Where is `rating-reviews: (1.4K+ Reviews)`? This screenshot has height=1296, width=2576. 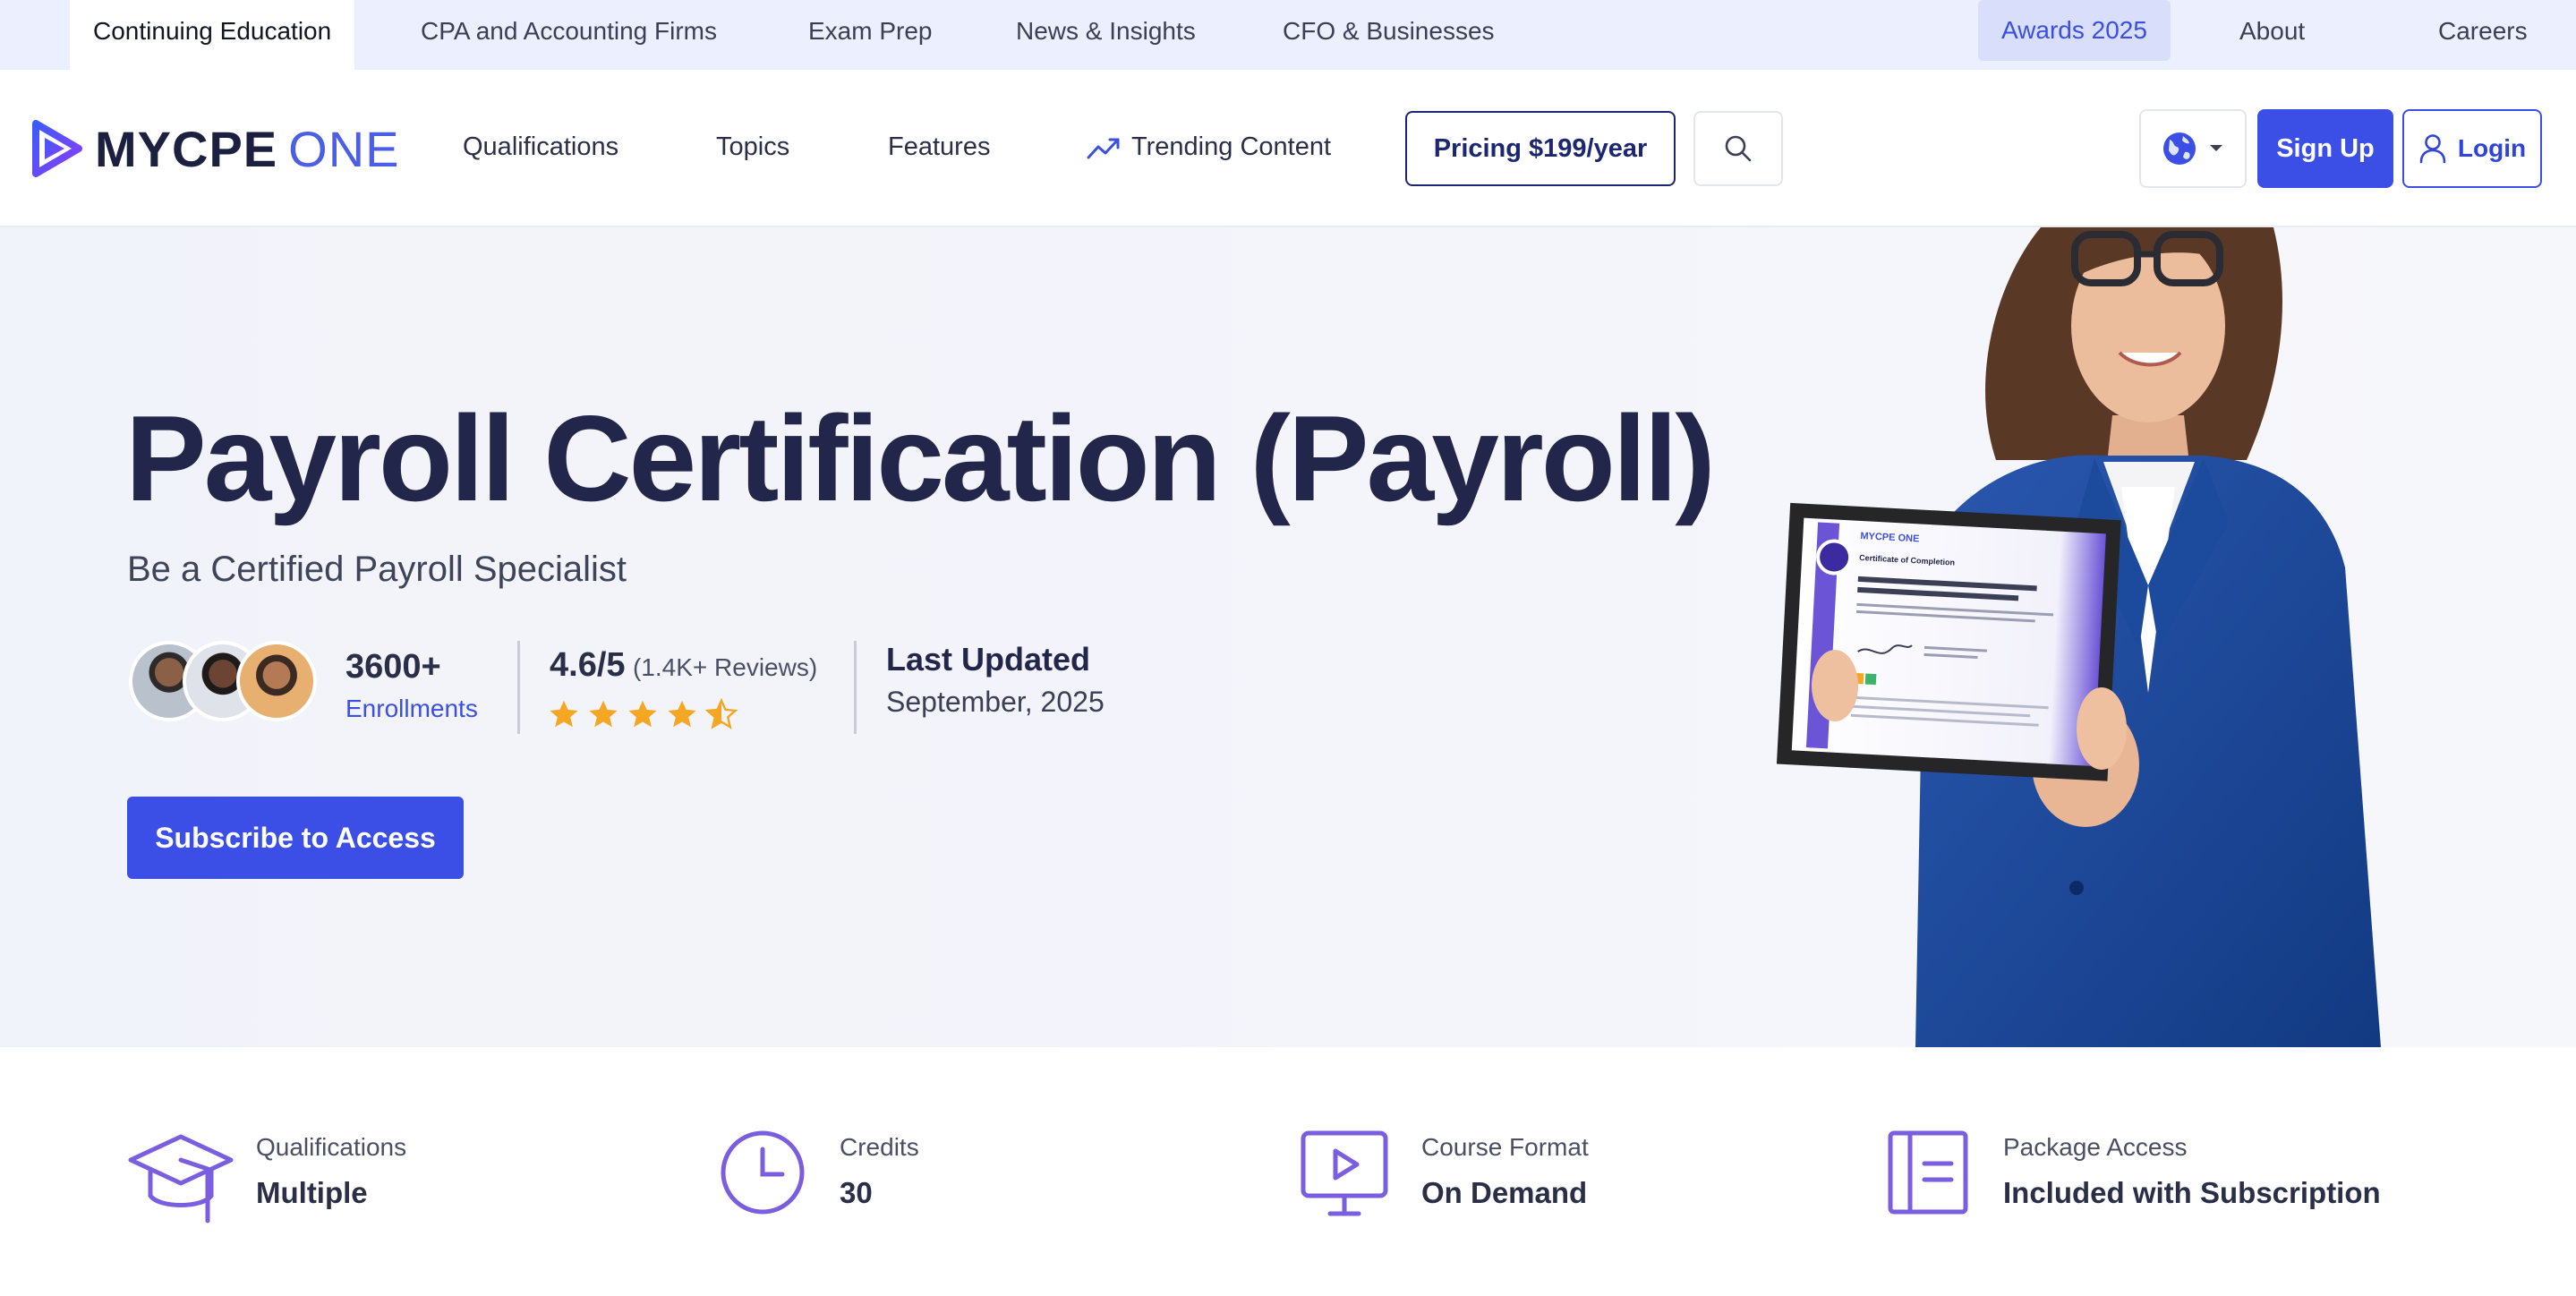
rating-reviews: (1.4K+ Reviews) is located at coordinates (725, 667).